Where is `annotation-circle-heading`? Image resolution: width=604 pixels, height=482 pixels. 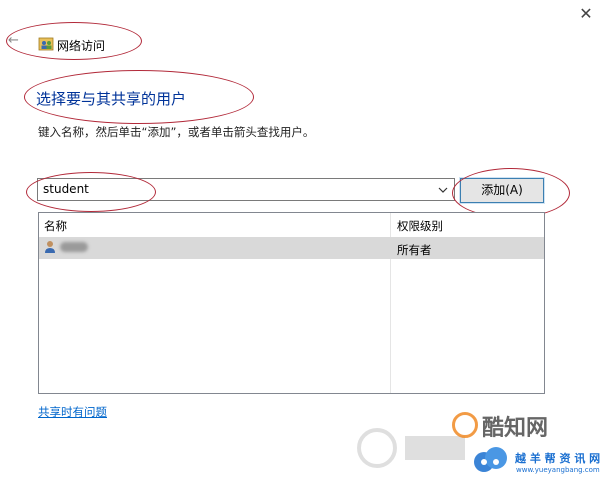 annotation-circle-heading is located at coordinates (139, 97).